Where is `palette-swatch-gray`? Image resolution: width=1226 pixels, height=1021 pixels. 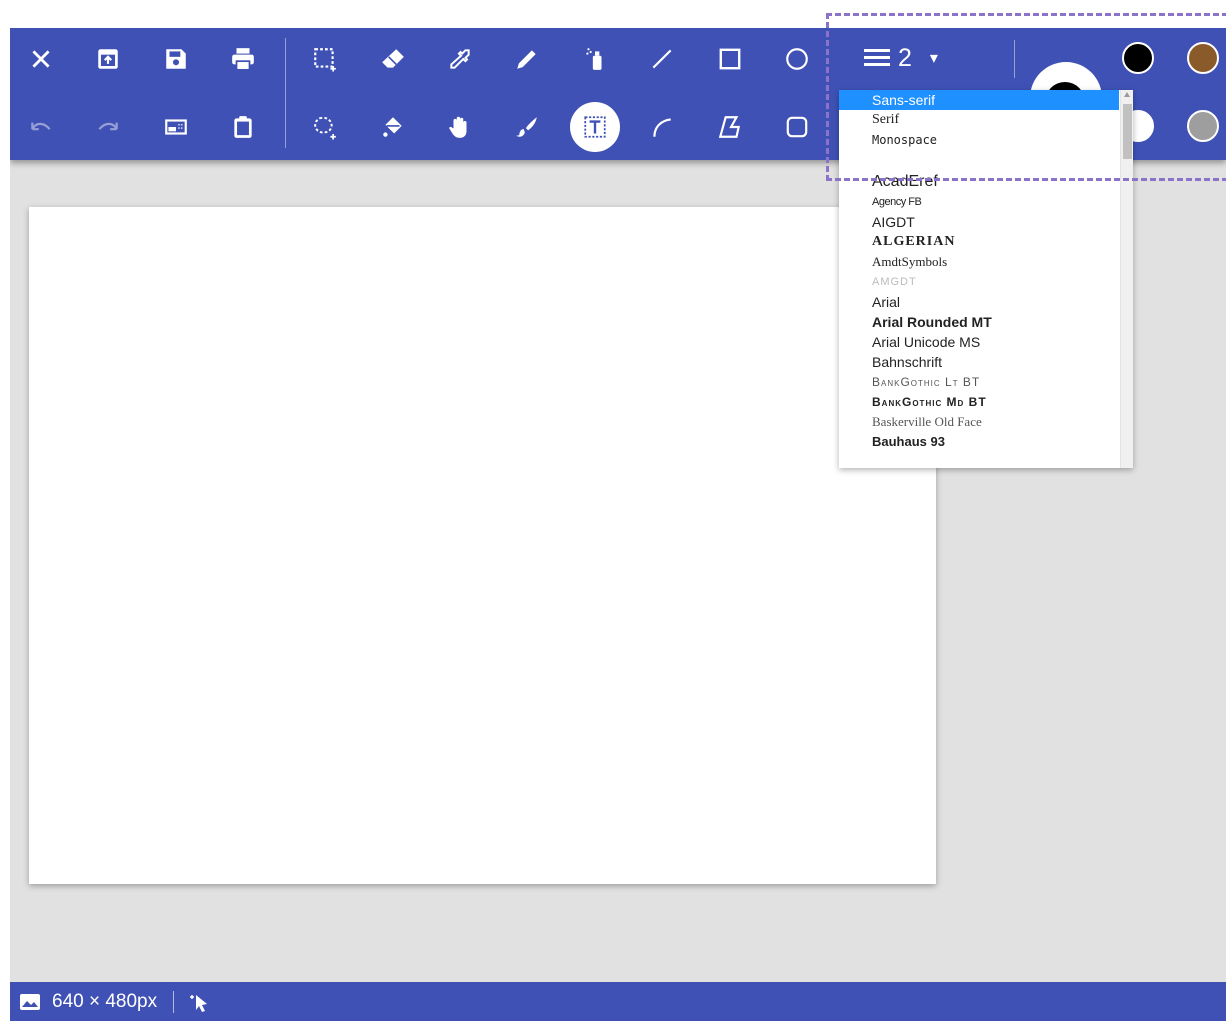 palette-swatch-gray is located at coordinates (1203, 126).